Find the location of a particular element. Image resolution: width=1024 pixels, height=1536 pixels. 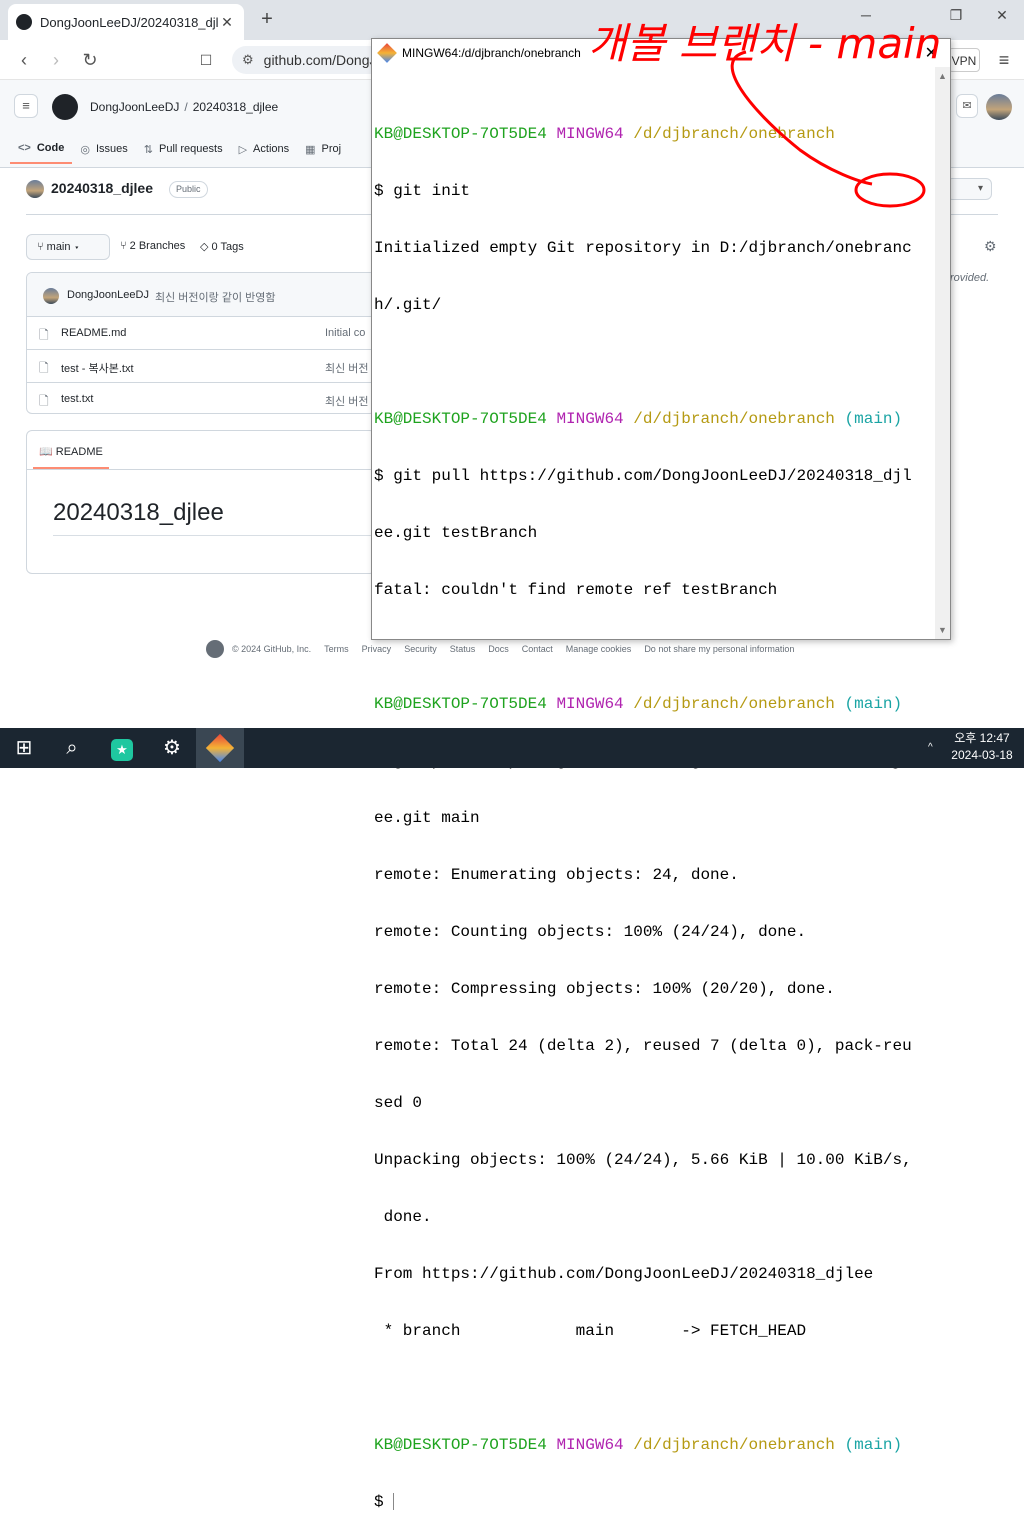

tab-code: <> Code is located at coordinates (41, 149).